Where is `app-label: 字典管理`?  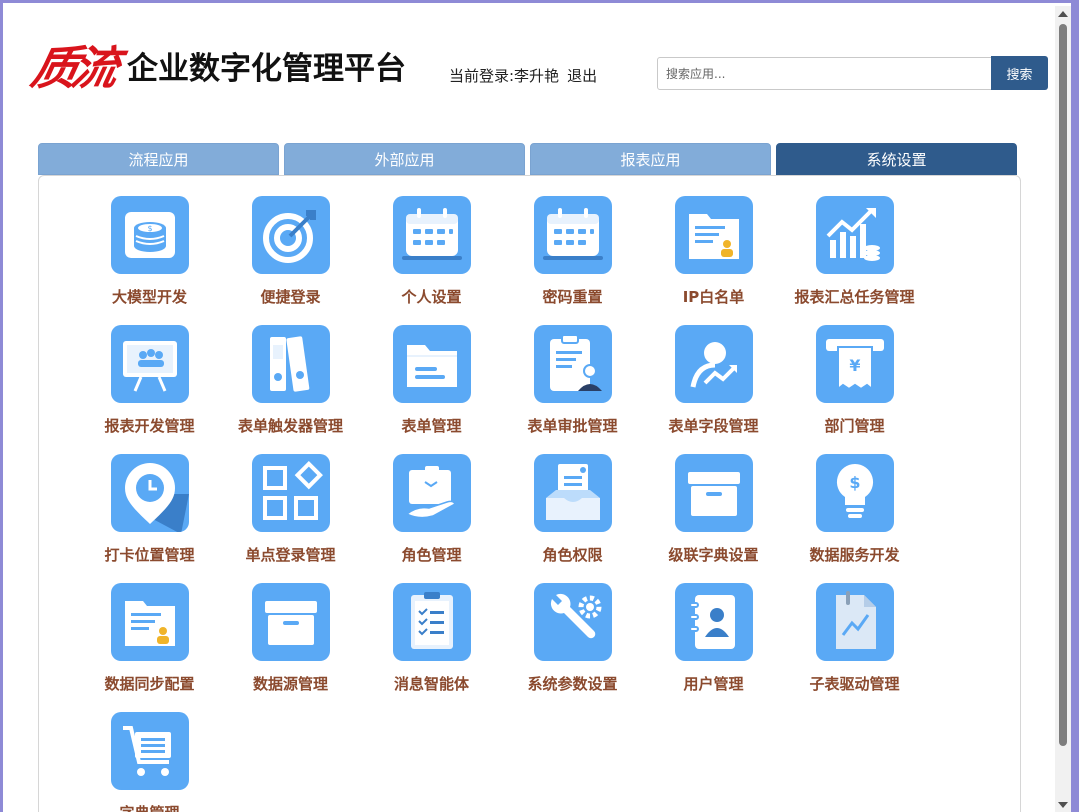
app-label: 字典管理 is located at coordinates (149, 807).